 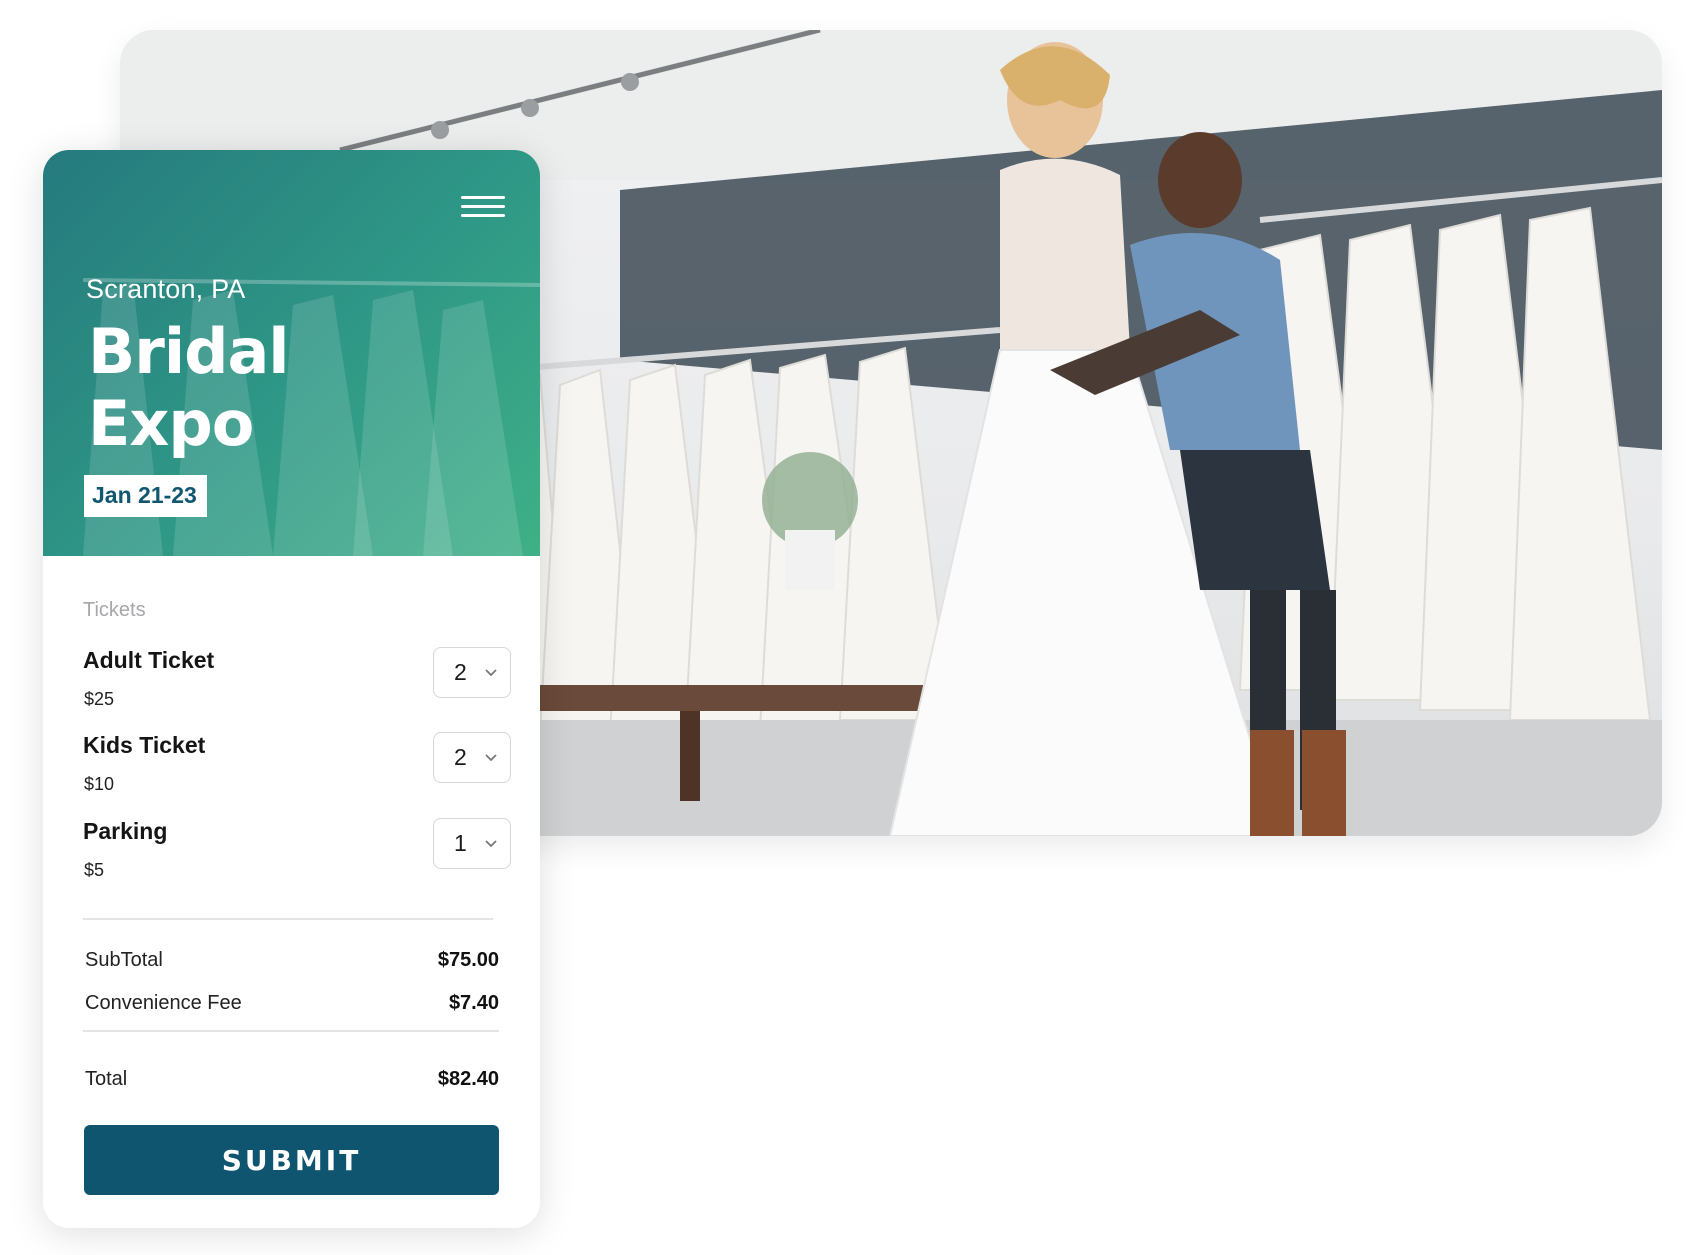 What do you see at coordinates (468, 960) in the screenshot?
I see `subtotal-value: $75.00` at bounding box center [468, 960].